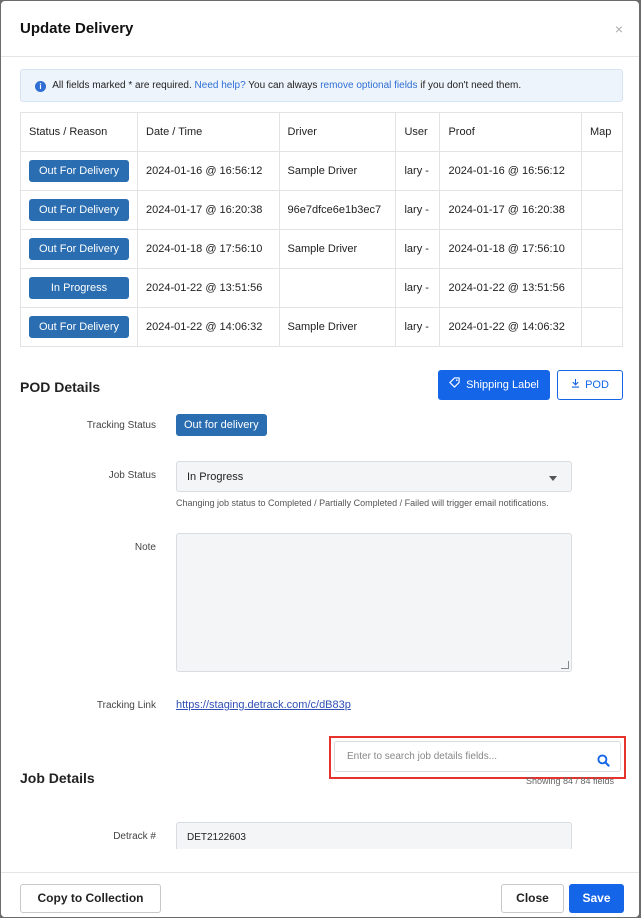 The image size is (641, 918). I want to click on info-text-mid: You can always, so click(283, 85).